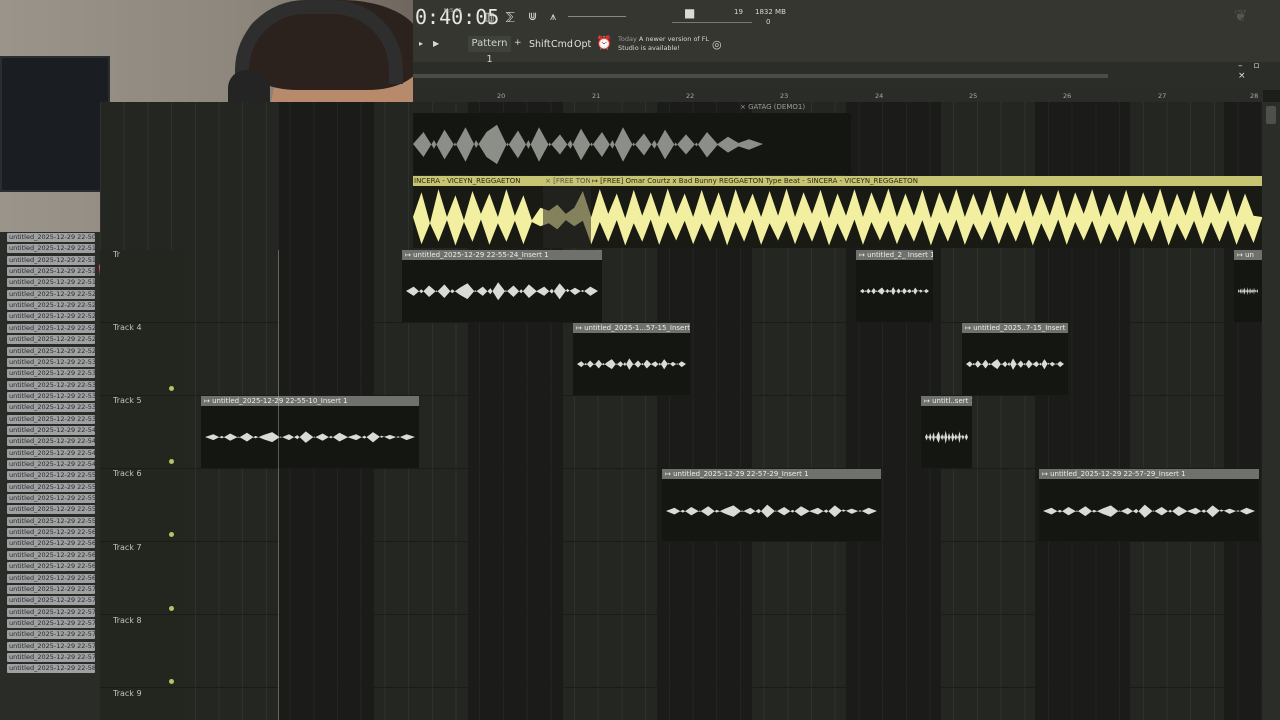 This screenshot has width=1280, height=720. I want to click on track-name: Track 4, so click(127, 327).